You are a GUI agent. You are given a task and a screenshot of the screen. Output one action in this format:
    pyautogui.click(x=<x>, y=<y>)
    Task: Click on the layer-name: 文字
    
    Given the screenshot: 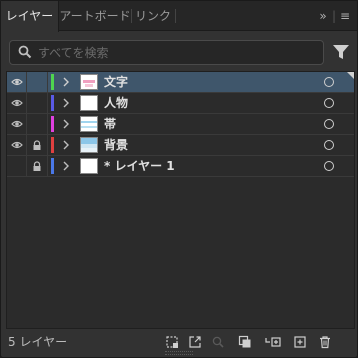 What is the action you would take?
    pyautogui.click(x=116, y=82)
    